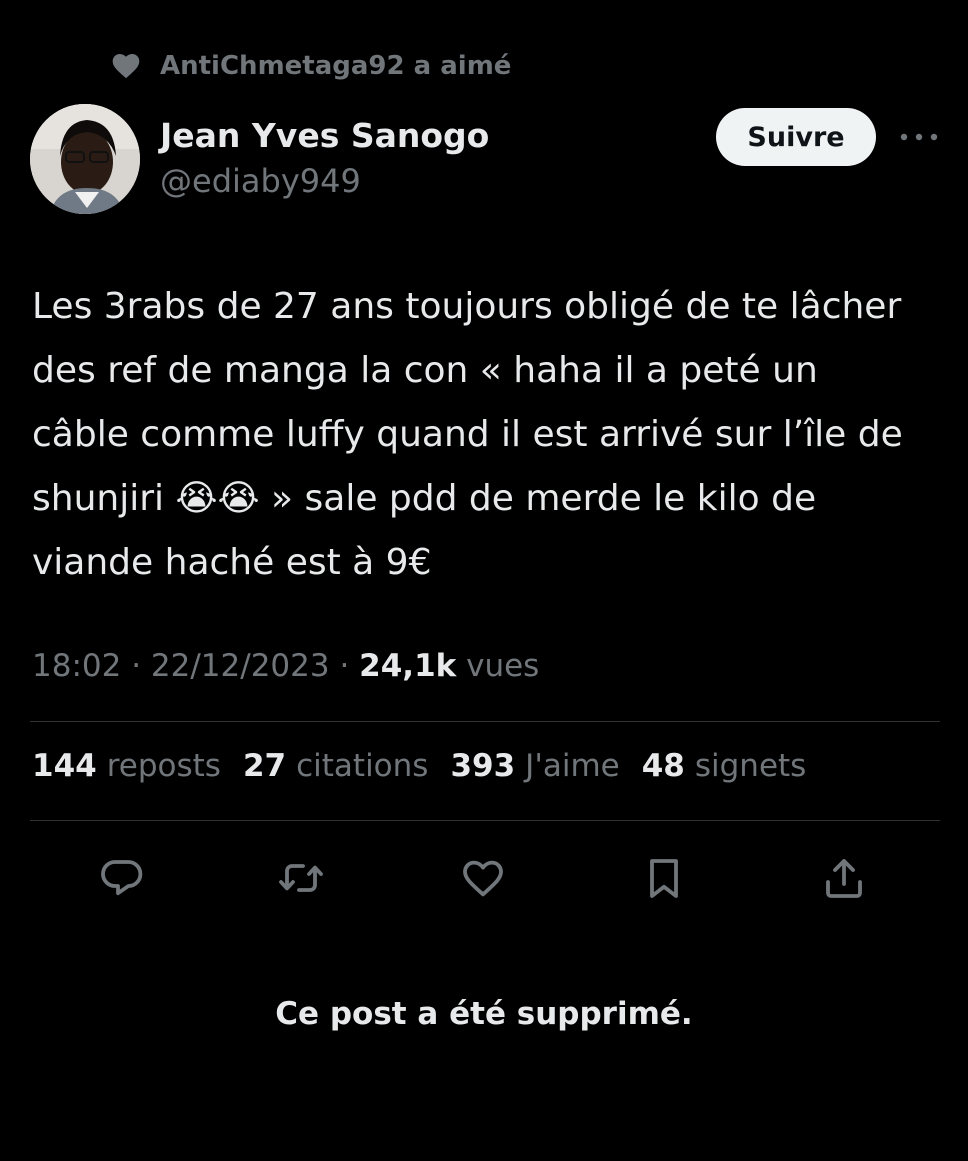 This screenshot has width=968, height=1161. I want to click on likes-count: 393, so click(483, 766).